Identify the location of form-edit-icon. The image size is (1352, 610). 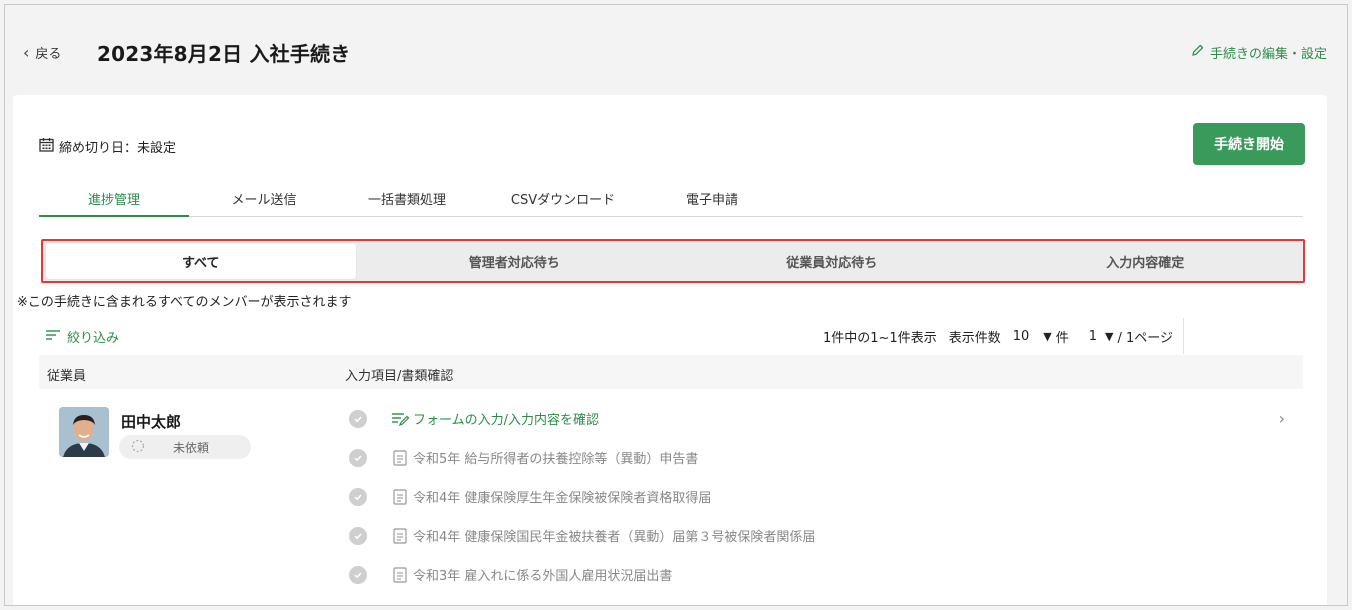
(400, 419).